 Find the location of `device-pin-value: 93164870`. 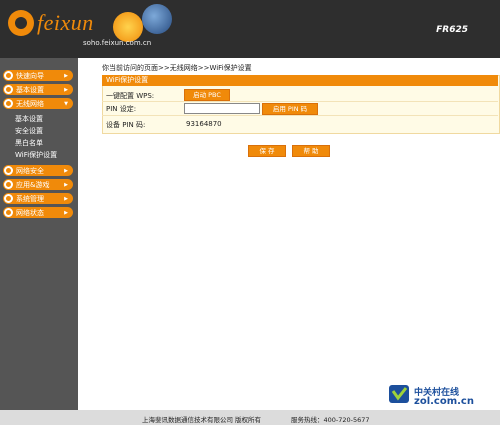

device-pin-value: 93164870 is located at coordinates (204, 124).